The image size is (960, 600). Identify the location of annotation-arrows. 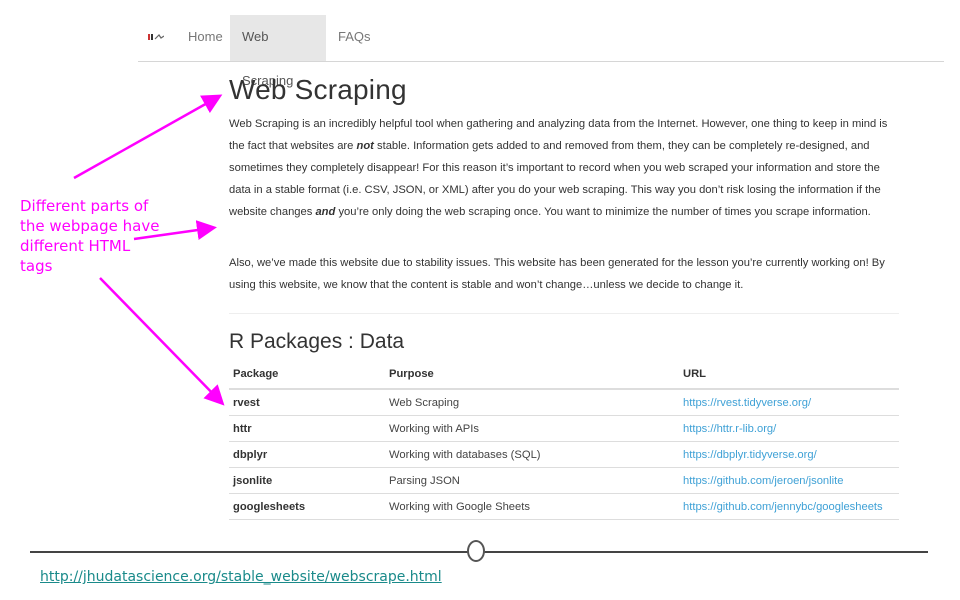
(149, 250).